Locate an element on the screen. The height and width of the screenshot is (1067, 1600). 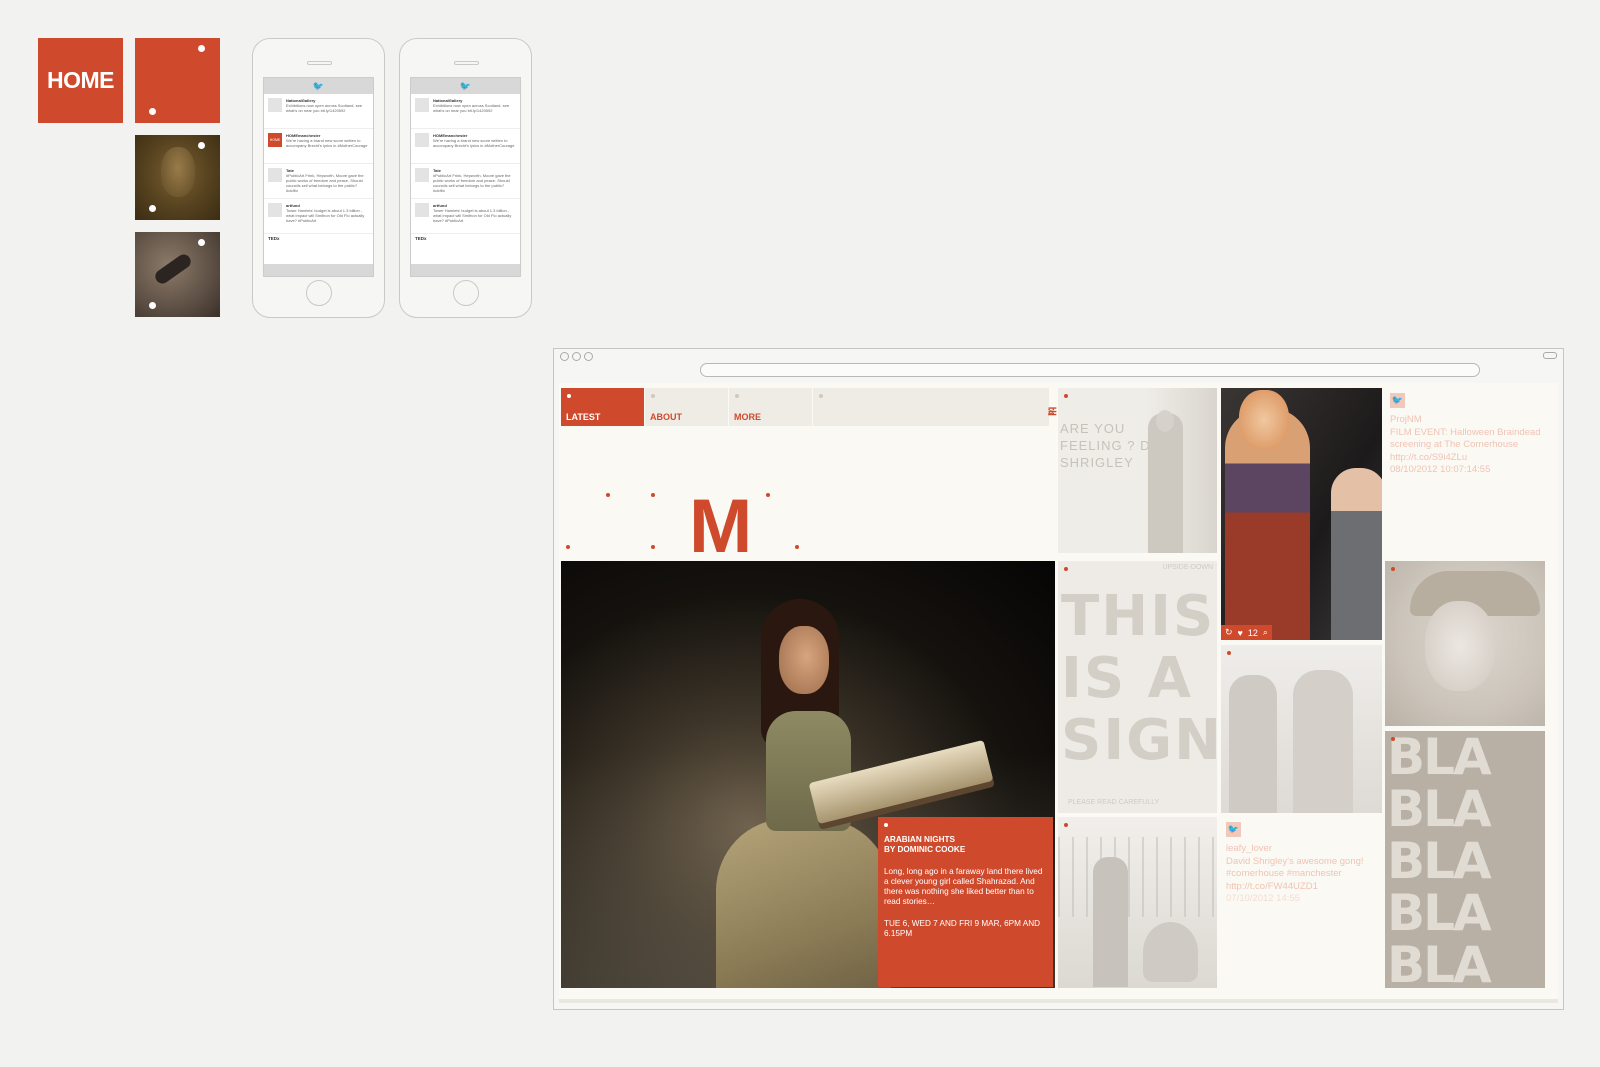
artwork-big-text: THIS IS A SIGN is located at coordinates (1139, 678).